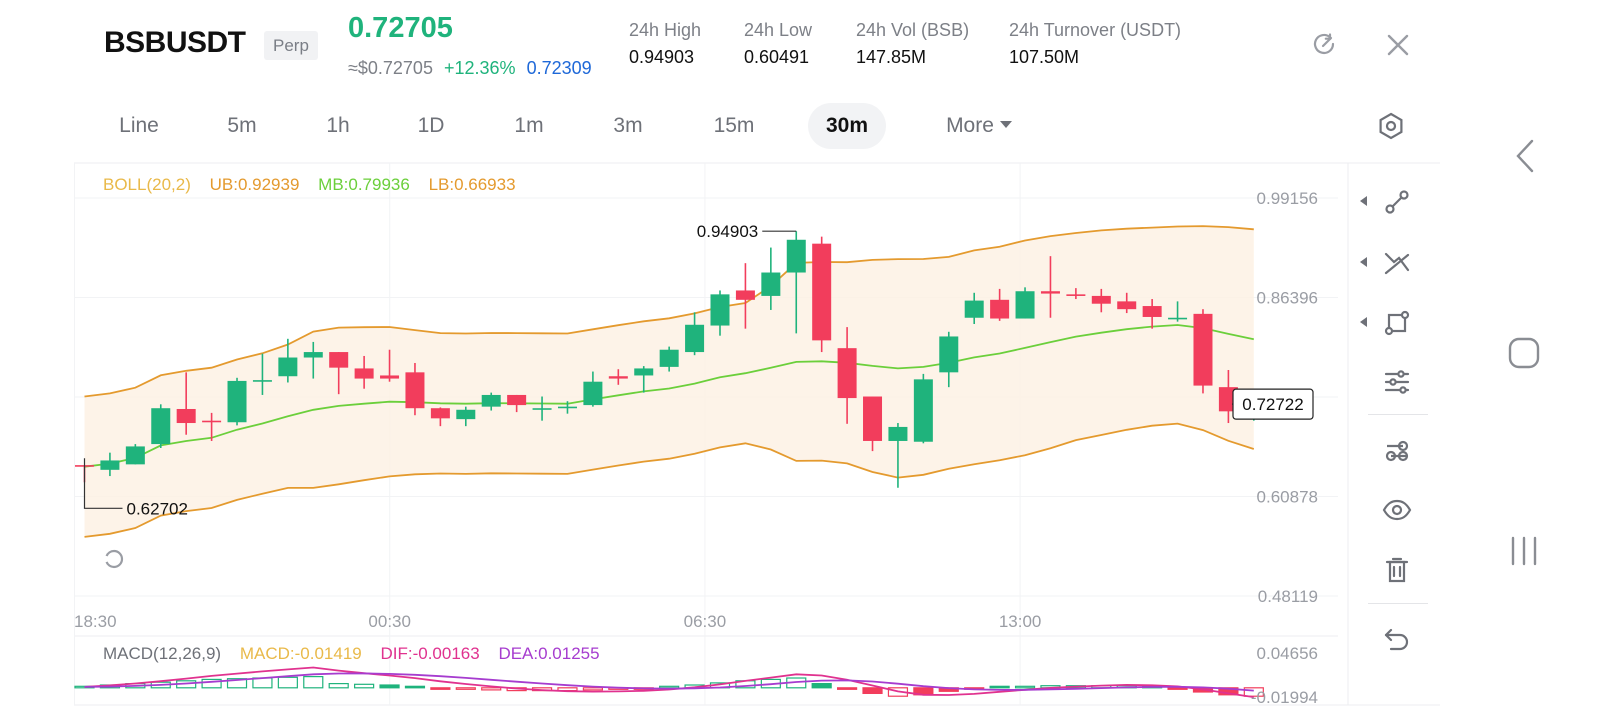 The image size is (1600, 720). What do you see at coordinates (1398, 45) in the screenshot?
I see `close-icon` at bounding box center [1398, 45].